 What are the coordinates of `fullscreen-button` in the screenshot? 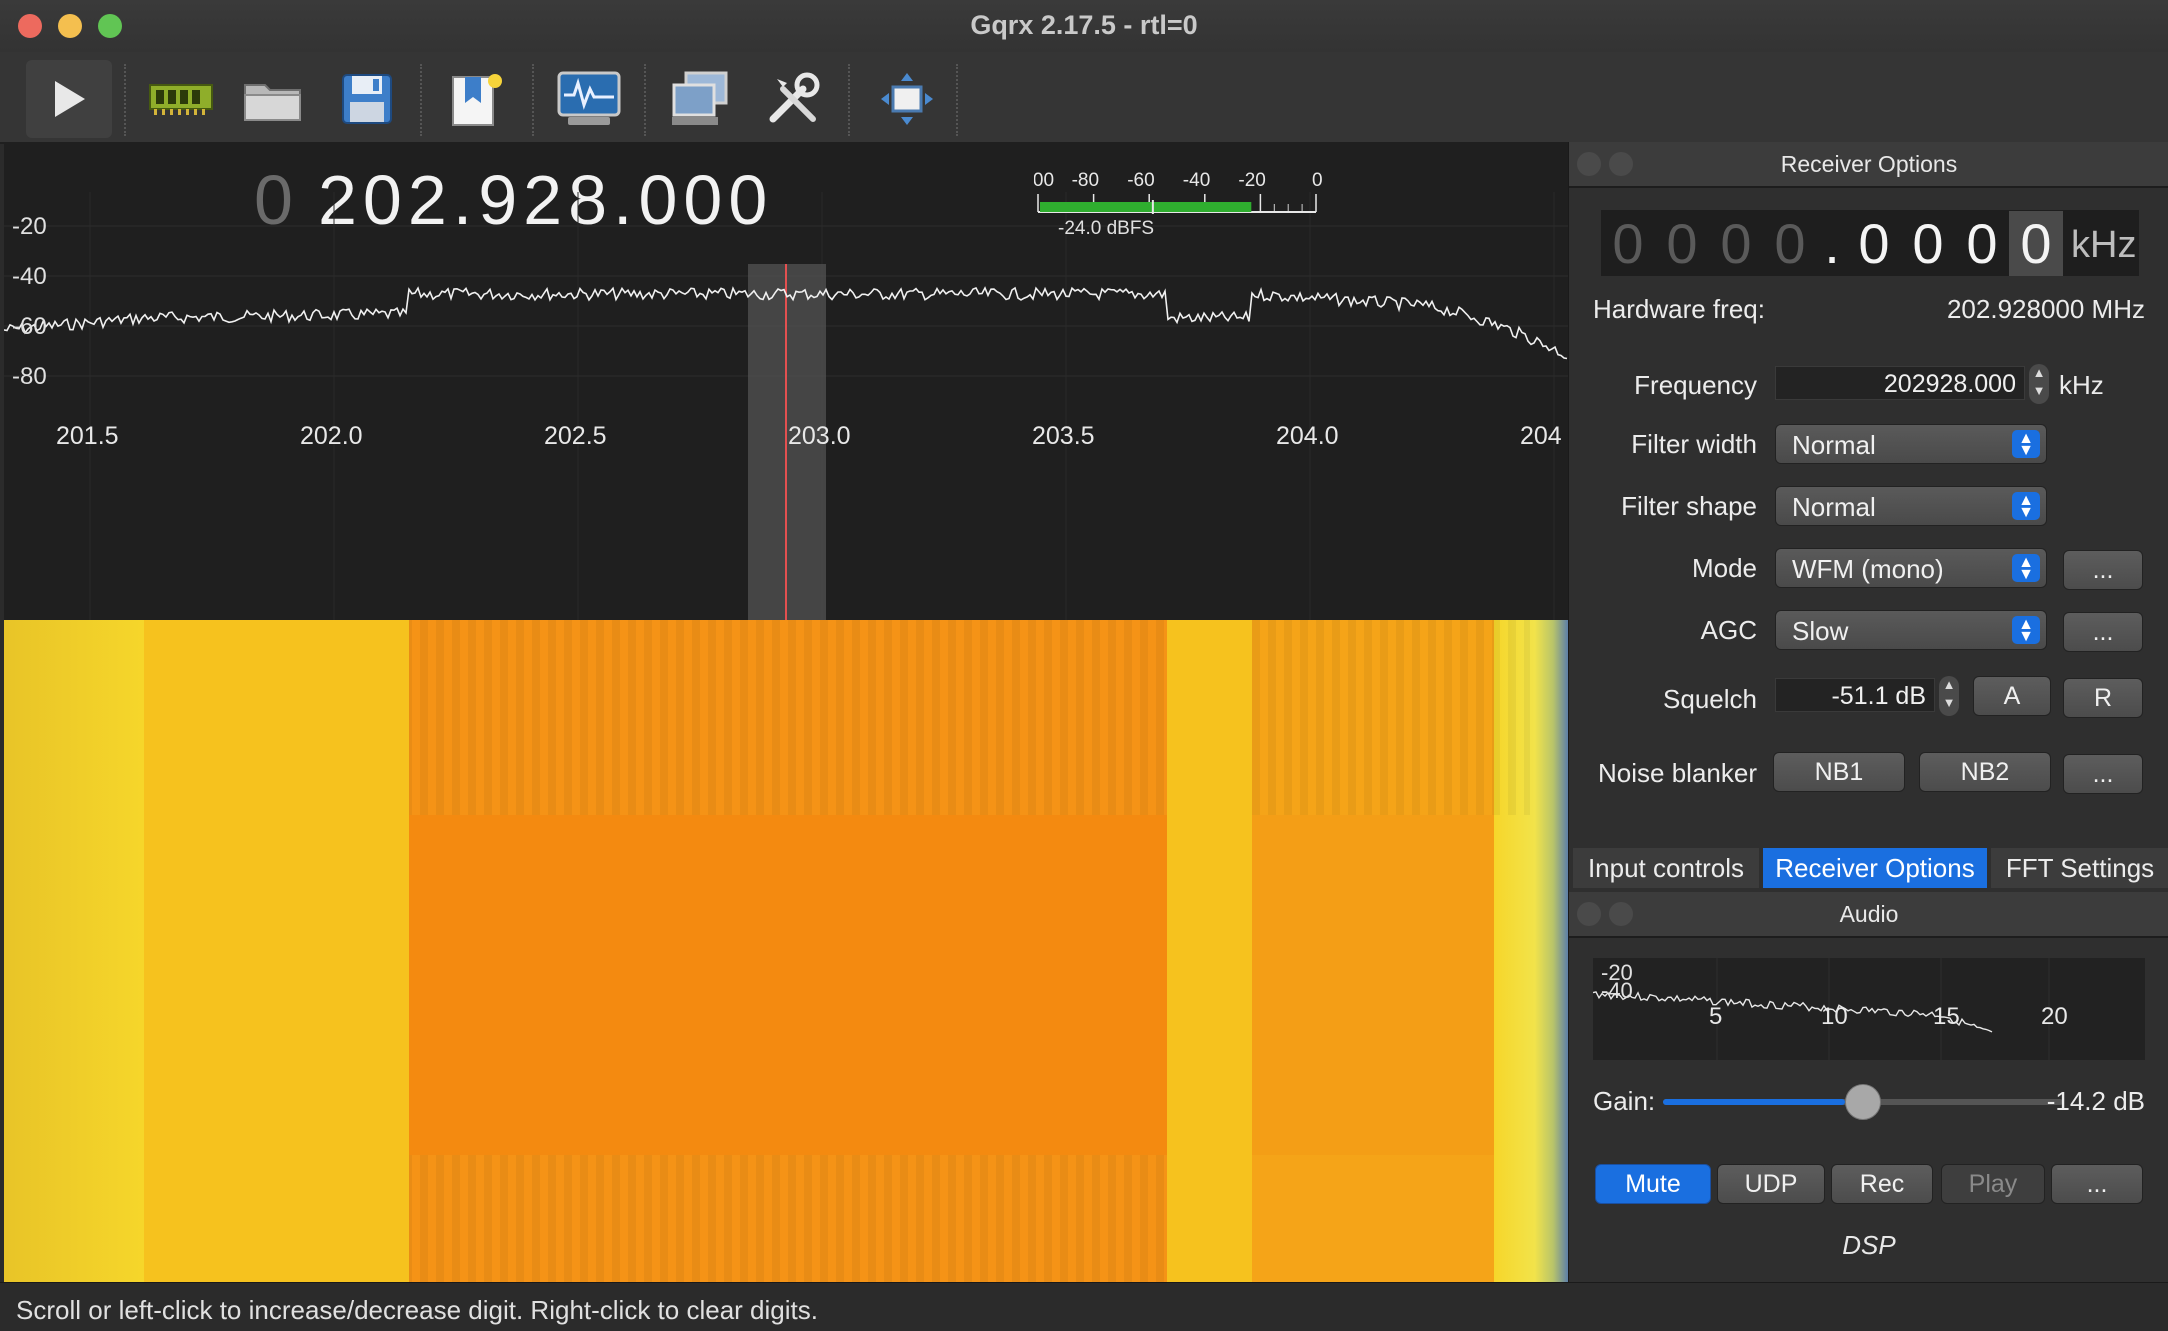 It's located at (907, 99).